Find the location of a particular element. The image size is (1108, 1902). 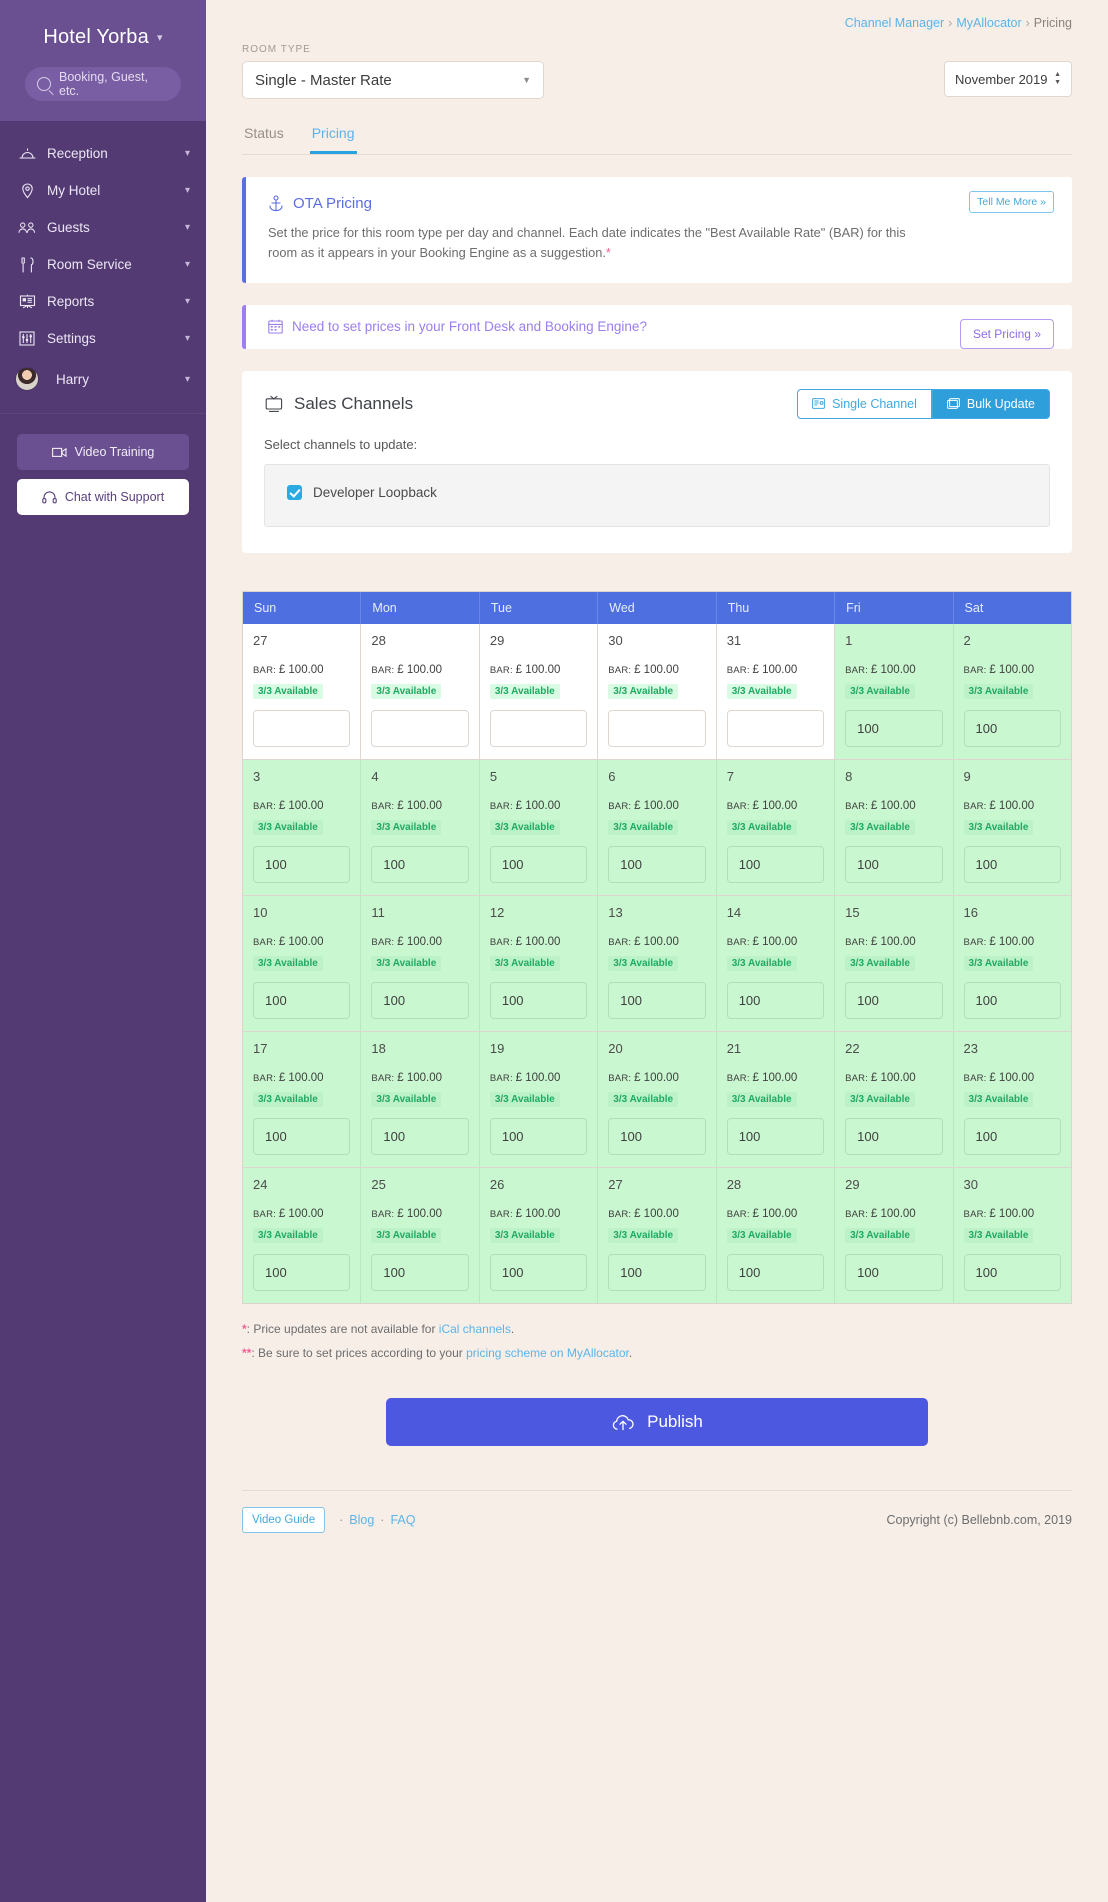

calendar-day-cell: 14 BAR: £ 100.00 3/3 Available 100 is located at coordinates (776, 963).